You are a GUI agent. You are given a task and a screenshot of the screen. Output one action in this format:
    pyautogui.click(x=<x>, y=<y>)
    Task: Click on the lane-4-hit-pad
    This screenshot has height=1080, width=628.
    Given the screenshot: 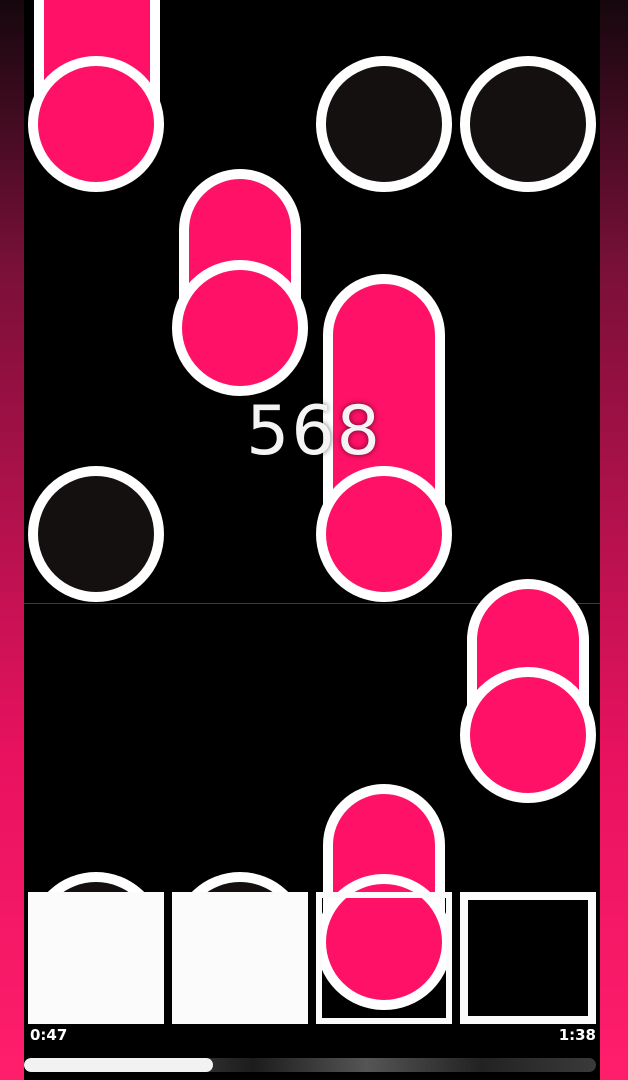 What is the action you would take?
    pyautogui.click(x=528, y=958)
    